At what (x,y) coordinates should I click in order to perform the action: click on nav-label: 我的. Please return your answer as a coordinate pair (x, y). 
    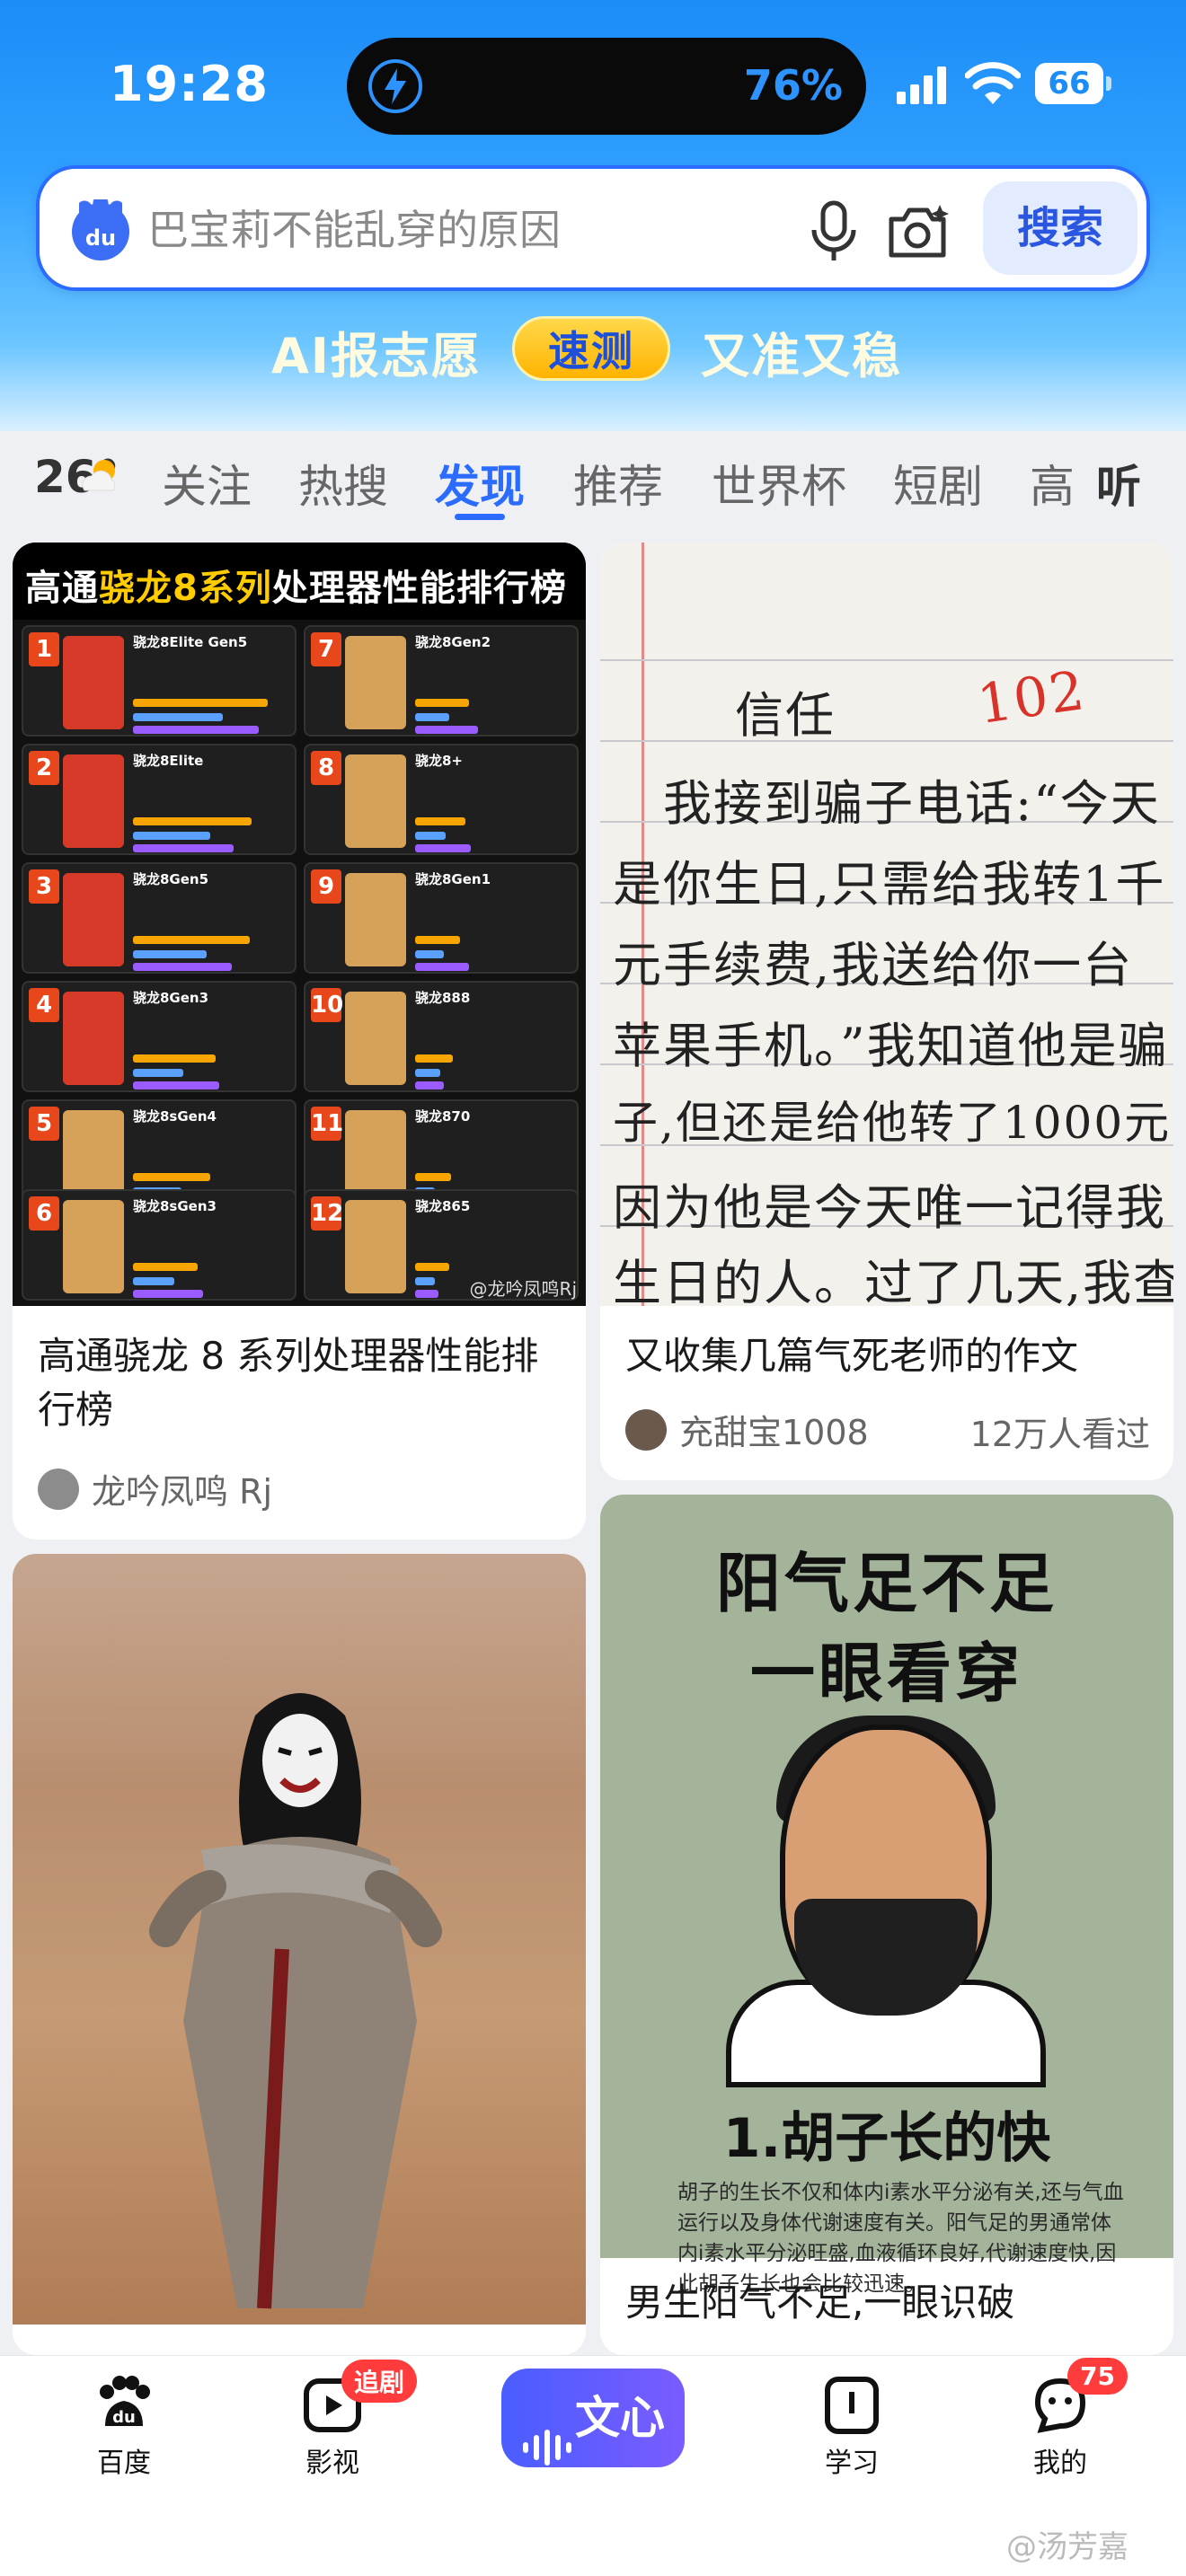
    Looking at the image, I should click on (1060, 2463).